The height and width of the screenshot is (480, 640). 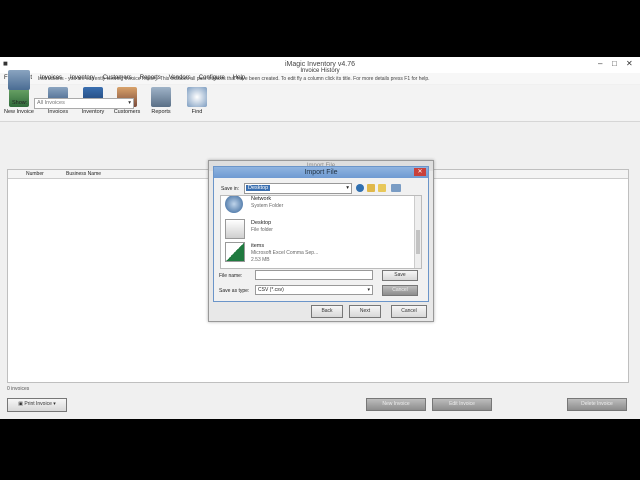 What do you see at coordinates (231, 276) in the screenshot?
I see `file-name-label: File name:` at bounding box center [231, 276].